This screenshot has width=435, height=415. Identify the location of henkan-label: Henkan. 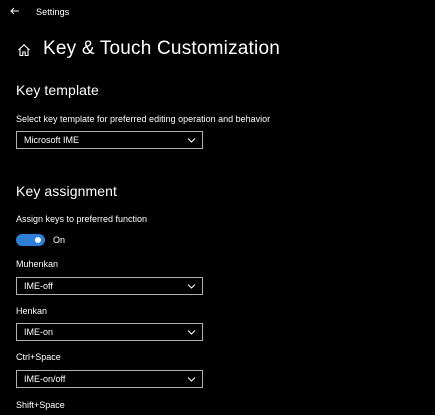
(32, 311).